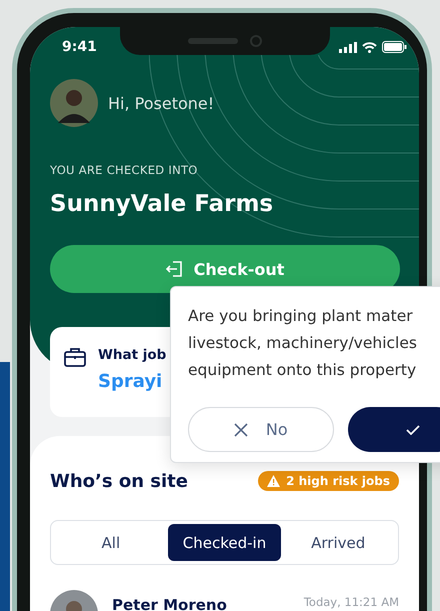 Image resolution: width=440 pixels, height=611 pixels. I want to click on yes-button, so click(394, 429).